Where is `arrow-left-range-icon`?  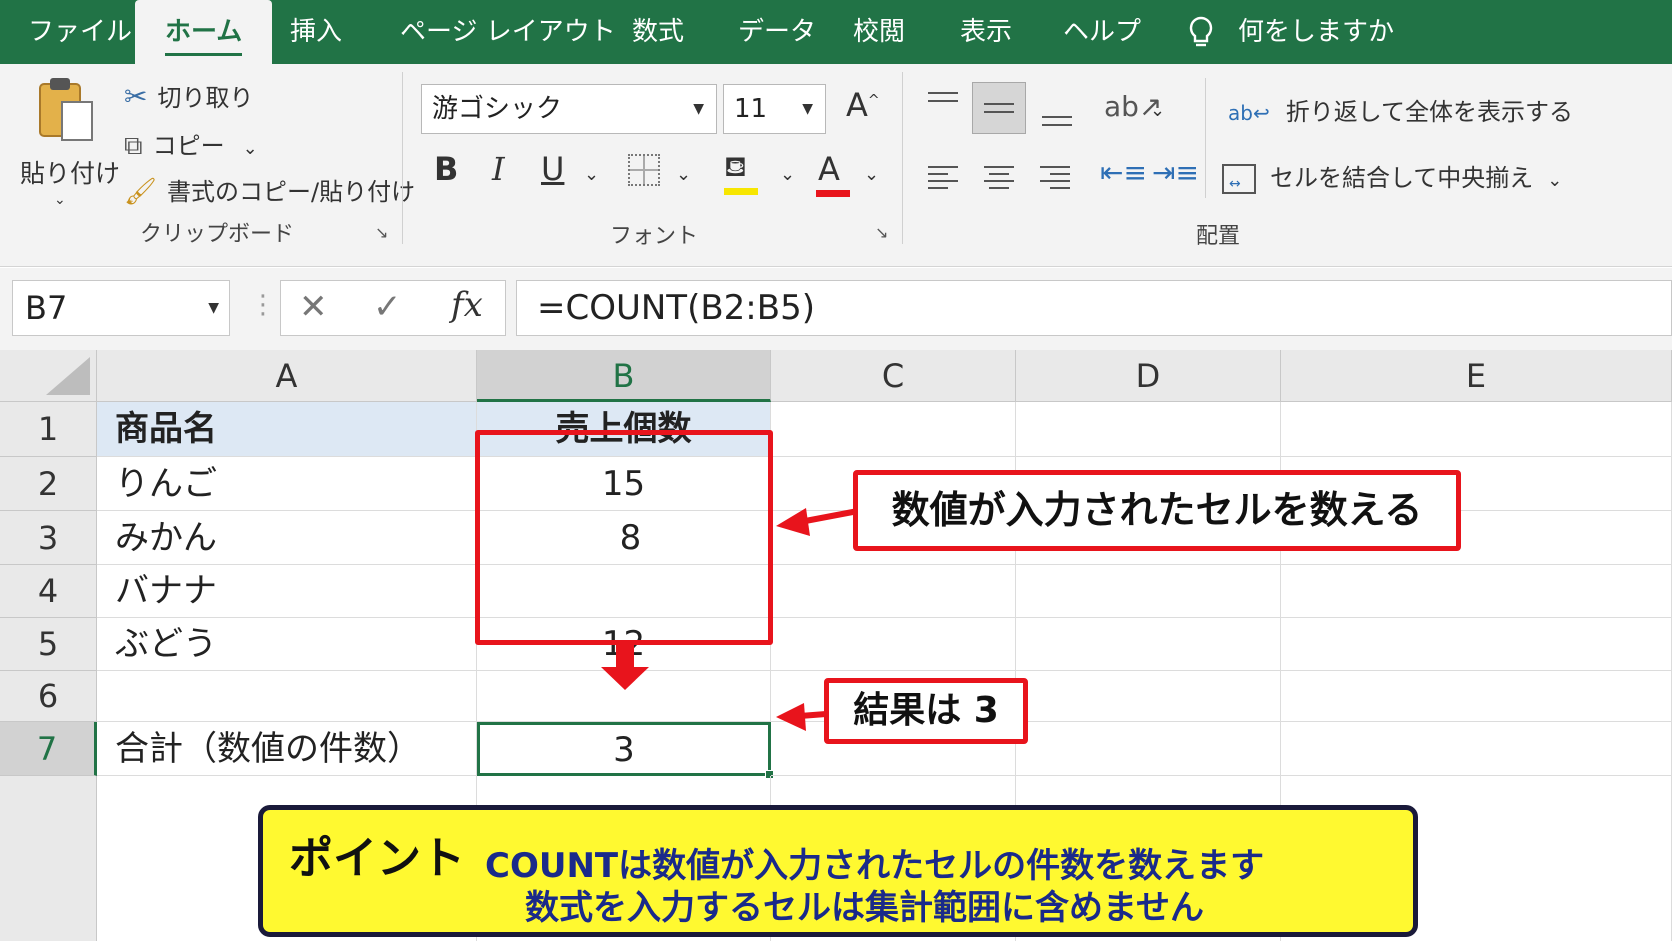 arrow-left-range-icon is located at coordinates (817, 522).